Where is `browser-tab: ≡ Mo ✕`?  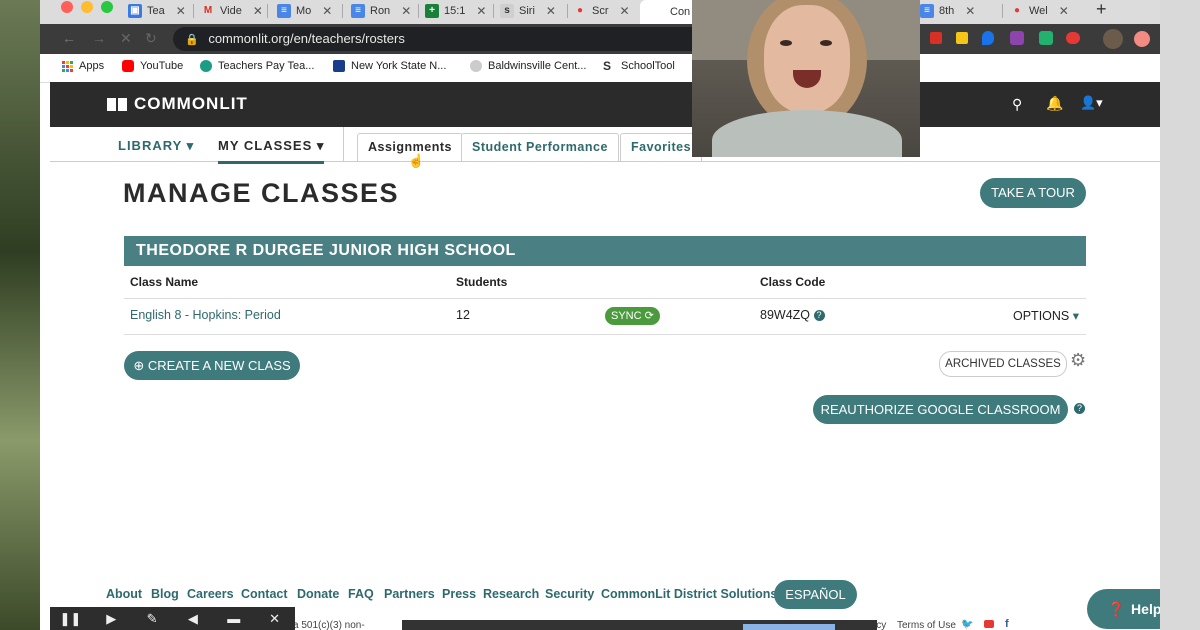
browser-tab: ≡ Mo ✕ is located at coordinates (308, 11).